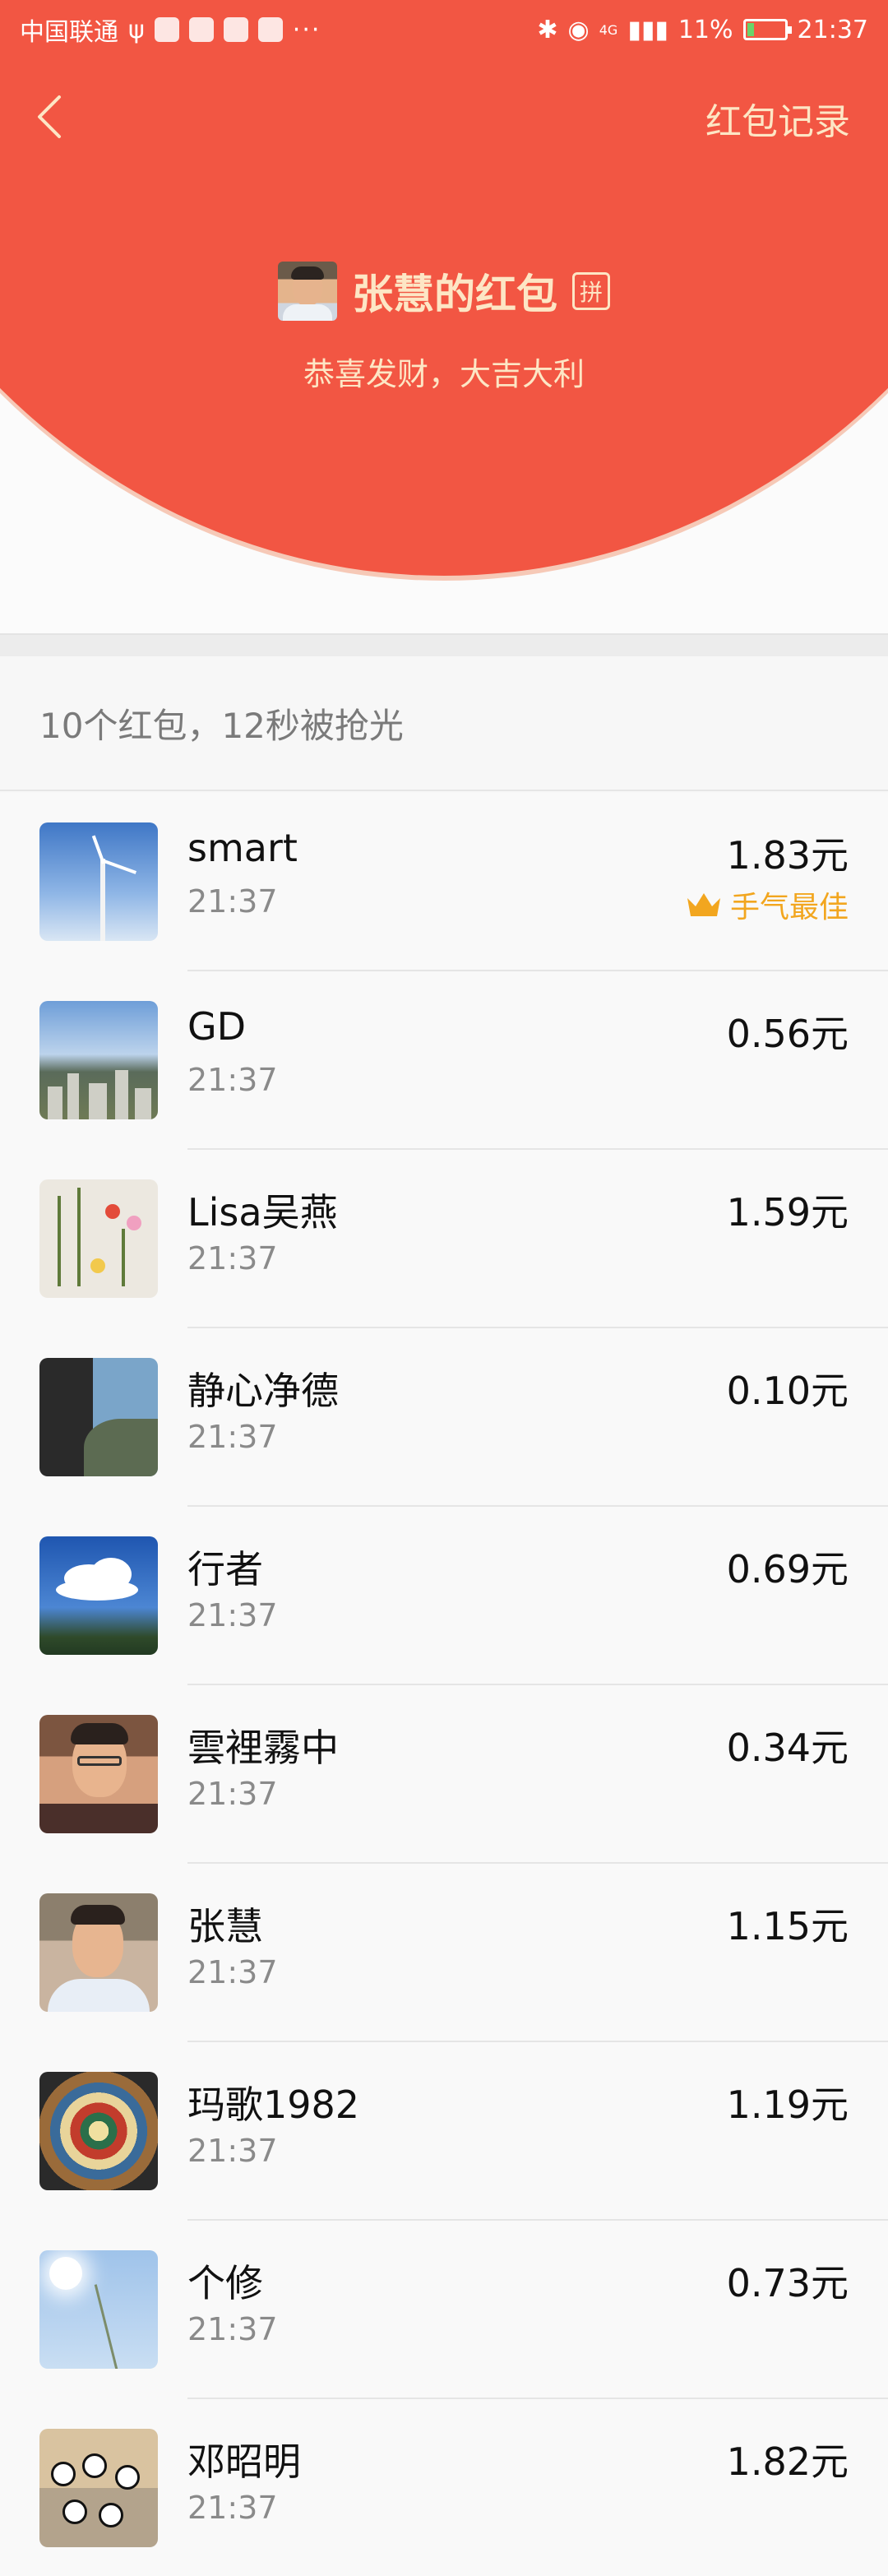  What do you see at coordinates (787, 1926) in the screenshot?
I see `claim-amount: 1.15元` at bounding box center [787, 1926].